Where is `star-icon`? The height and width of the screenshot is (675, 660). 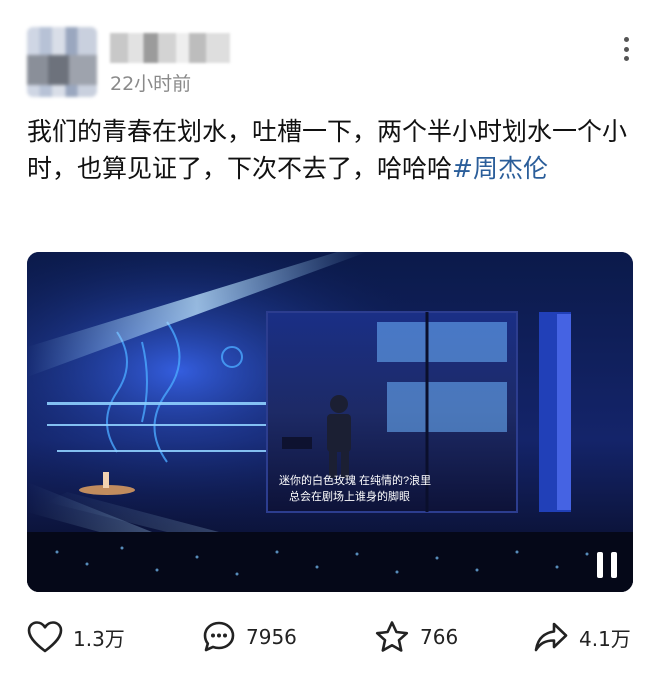
star-icon is located at coordinates (392, 636).